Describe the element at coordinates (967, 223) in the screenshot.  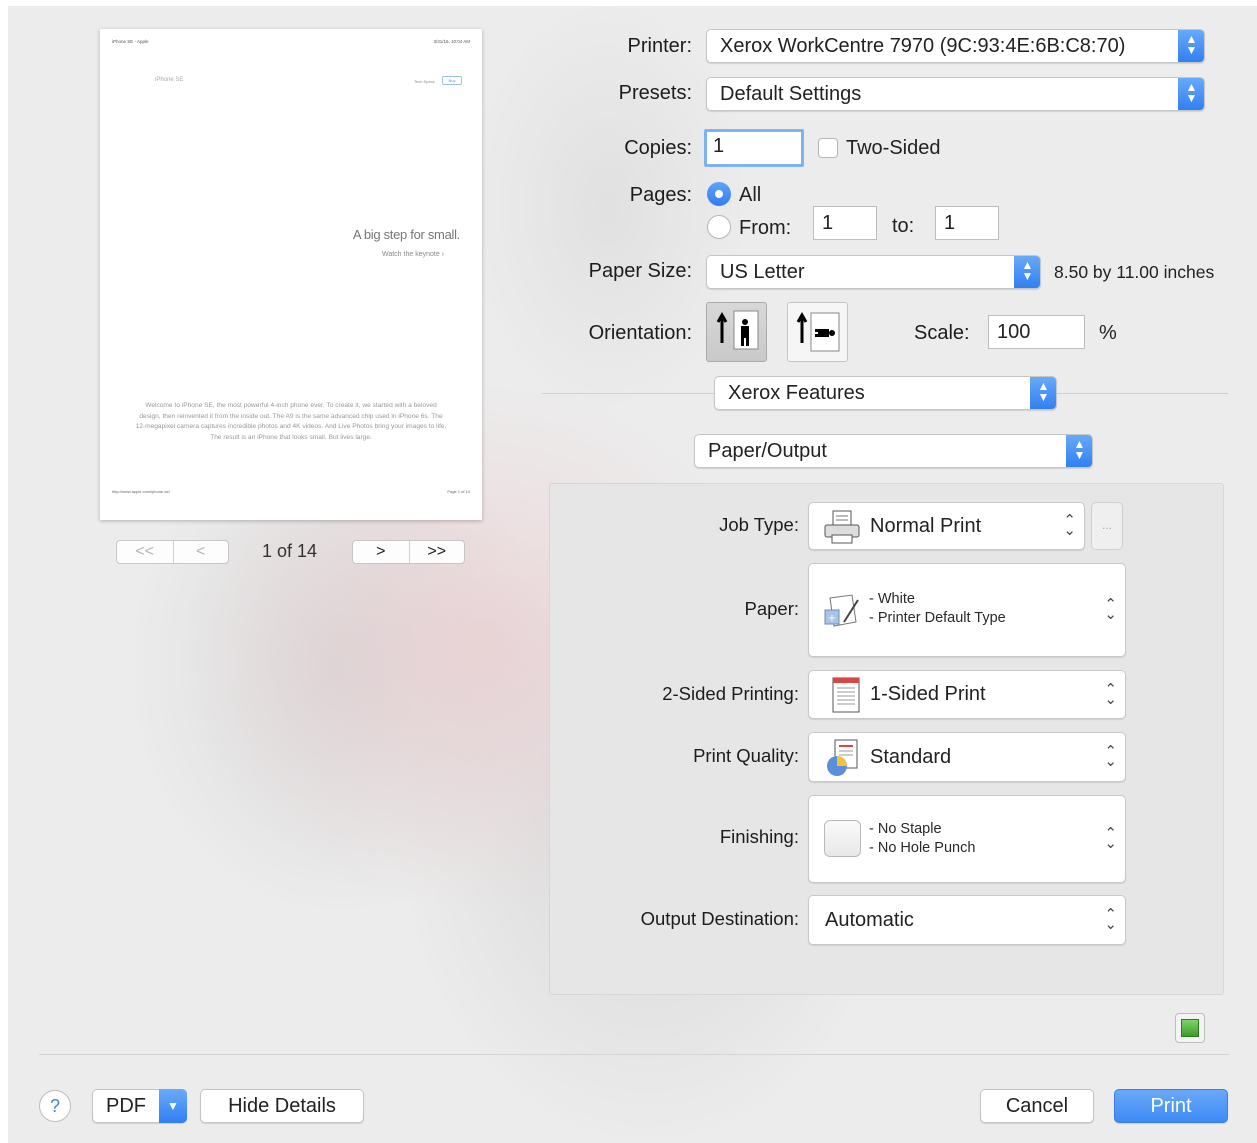
I see `pages-to-input: 1` at that location.